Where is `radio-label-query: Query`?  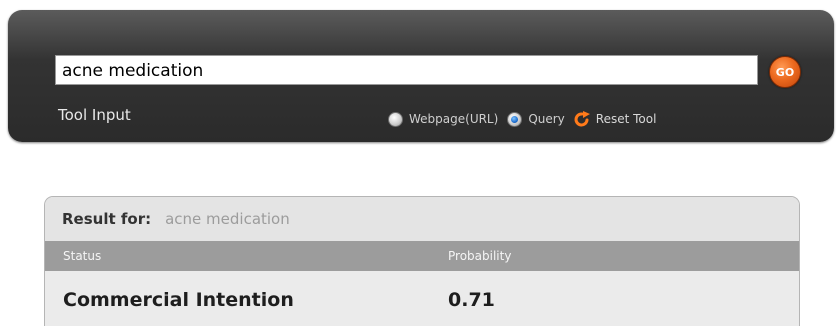
radio-label-query: Query is located at coordinates (546, 119).